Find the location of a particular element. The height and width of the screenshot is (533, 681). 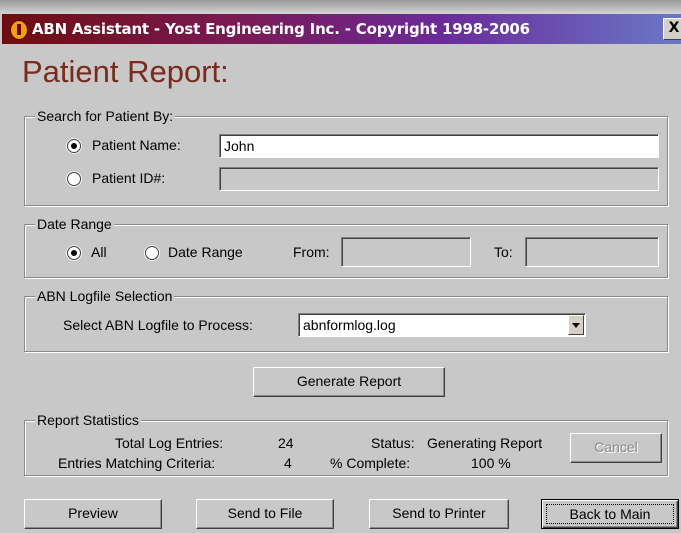

date-range-group: Date Range All Date Range From: To: is located at coordinates (346, 247).